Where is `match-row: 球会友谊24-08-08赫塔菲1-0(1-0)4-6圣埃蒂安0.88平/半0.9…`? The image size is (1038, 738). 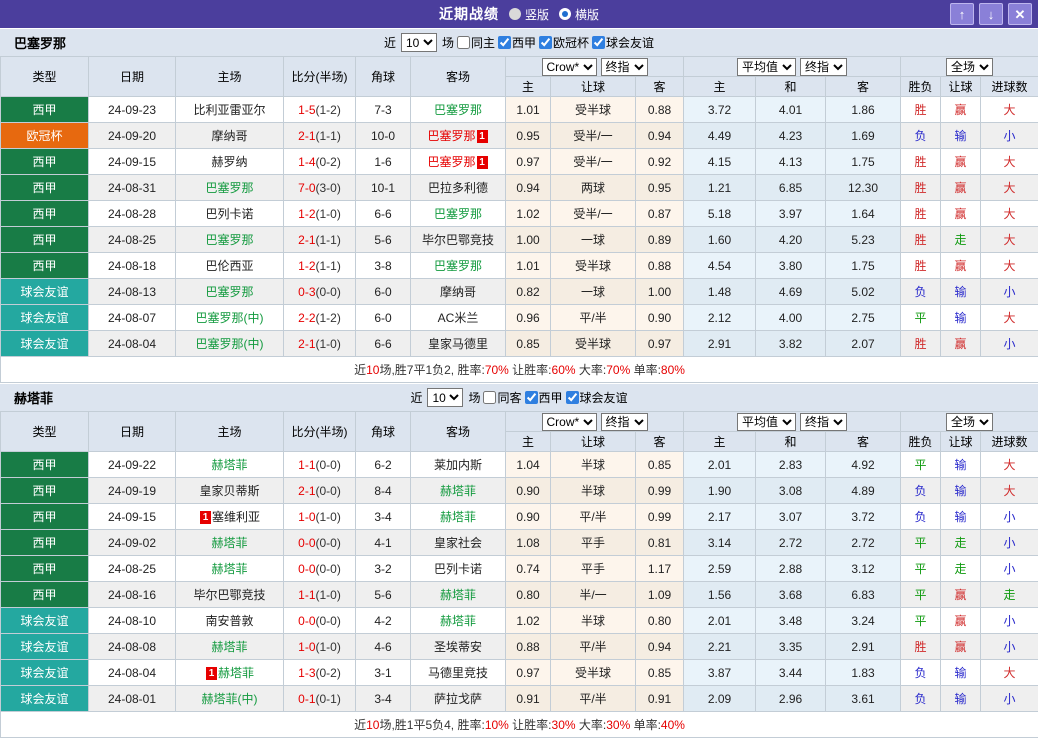 match-row: 球会友谊24-08-08赫塔菲1-0(1-0)4-6圣埃蒂安0.88平/半0.9… is located at coordinates (519, 647).